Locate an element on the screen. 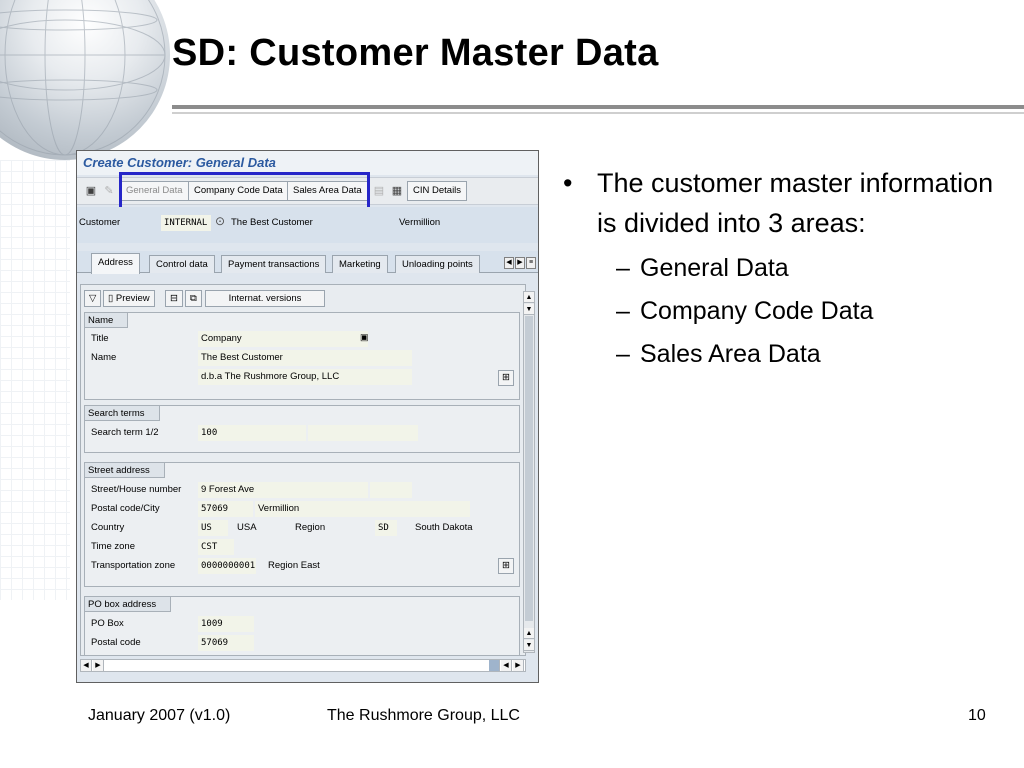 The height and width of the screenshot is (768, 1024). sub-bullet-company-code-data: – Company Code Data is located at coordinates (780, 311).